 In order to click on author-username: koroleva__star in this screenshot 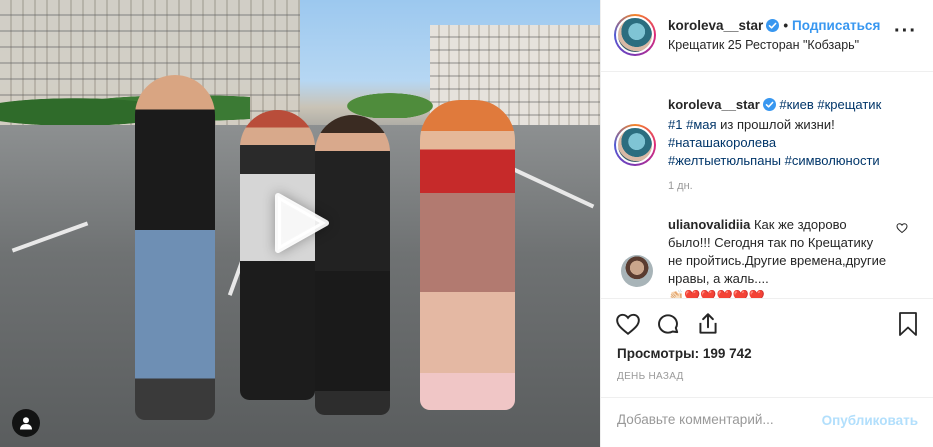, I will do `click(715, 25)`.